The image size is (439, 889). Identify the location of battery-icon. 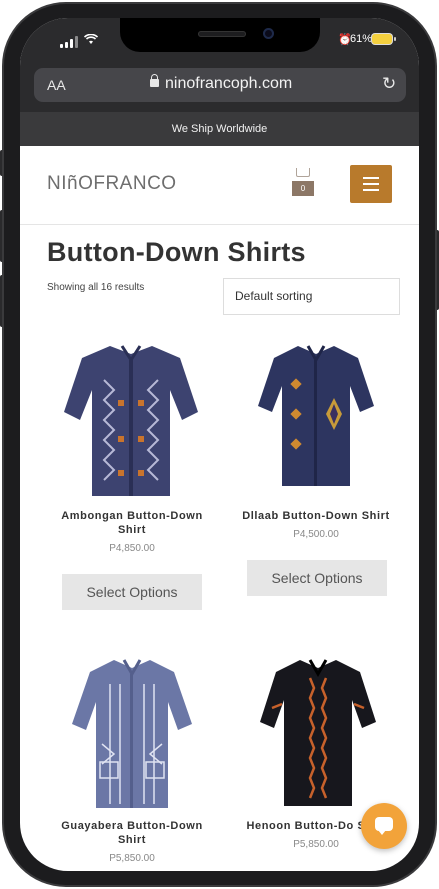
(382, 39).